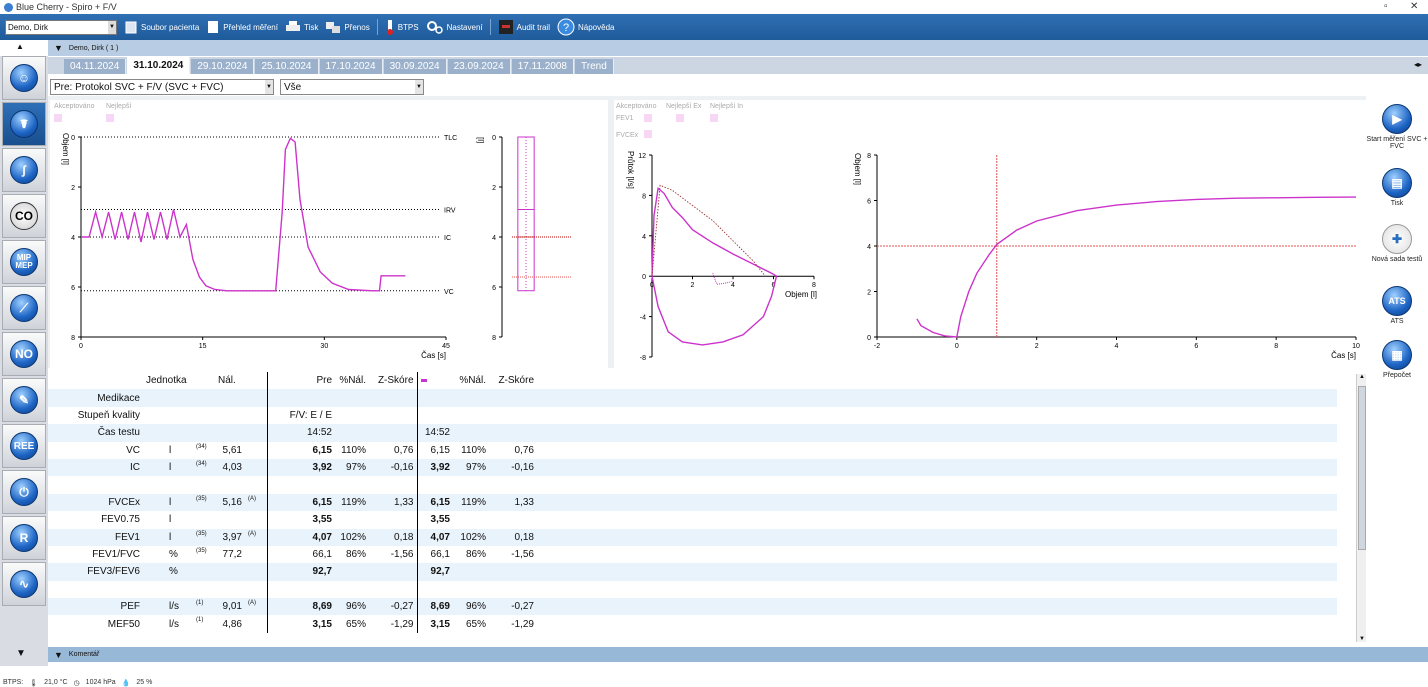 This screenshot has height=687, width=1428. Describe the element at coordinates (110, 118) in the screenshot. I see `legend-best-swatch` at that location.